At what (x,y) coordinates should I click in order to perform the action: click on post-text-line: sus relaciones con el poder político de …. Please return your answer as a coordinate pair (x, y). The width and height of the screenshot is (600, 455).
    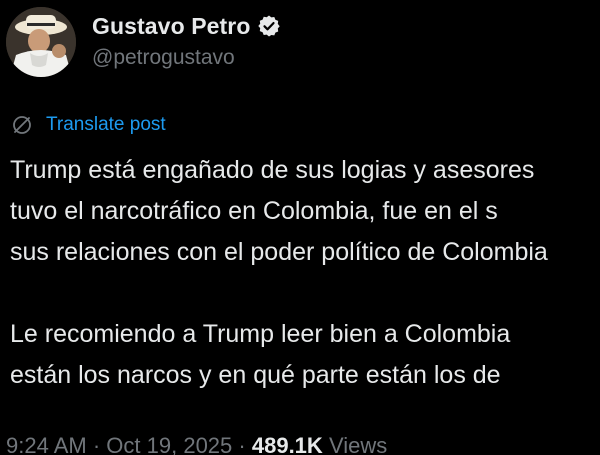
    Looking at the image, I should click on (279, 252).